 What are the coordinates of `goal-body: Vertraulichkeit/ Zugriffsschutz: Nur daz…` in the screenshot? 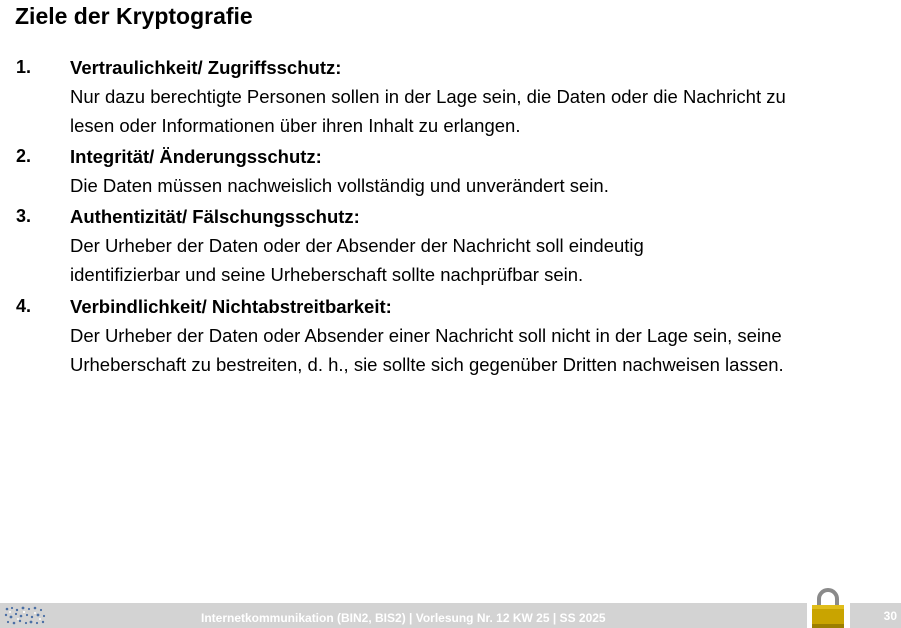 It's located at (470, 96).